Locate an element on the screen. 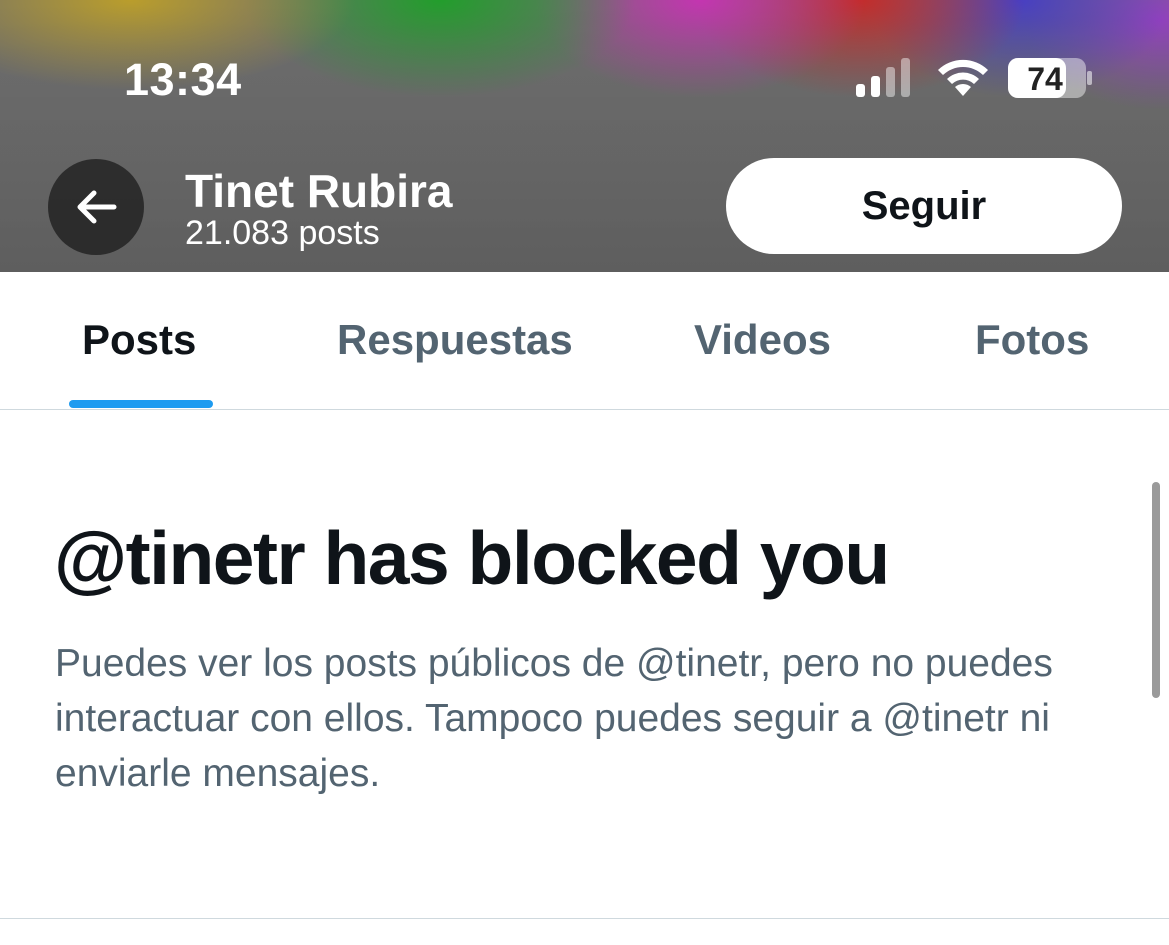 Image resolution: width=1169 pixels, height=945 pixels. follow-button: Seguir is located at coordinates (924, 206).